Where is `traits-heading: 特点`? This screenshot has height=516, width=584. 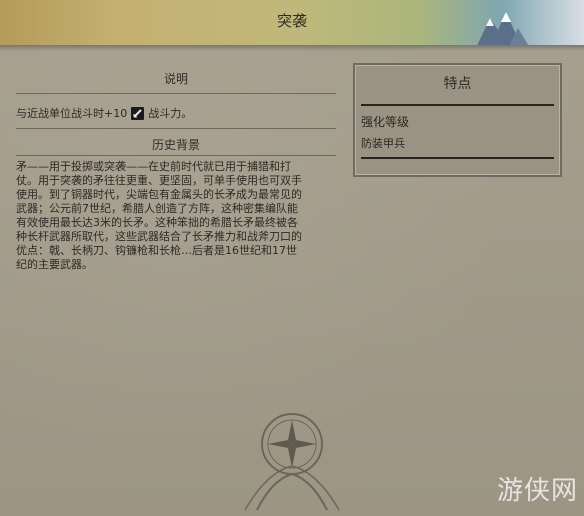
traits-heading: 特点 is located at coordinates (457, 84).